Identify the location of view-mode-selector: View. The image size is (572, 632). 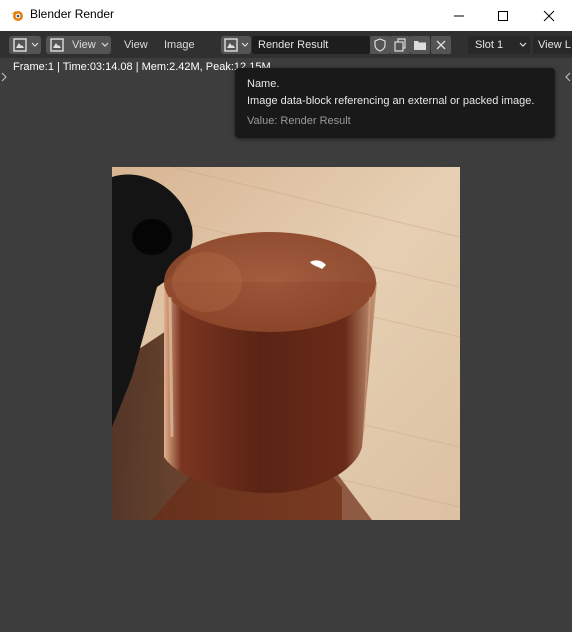
(78, 45).